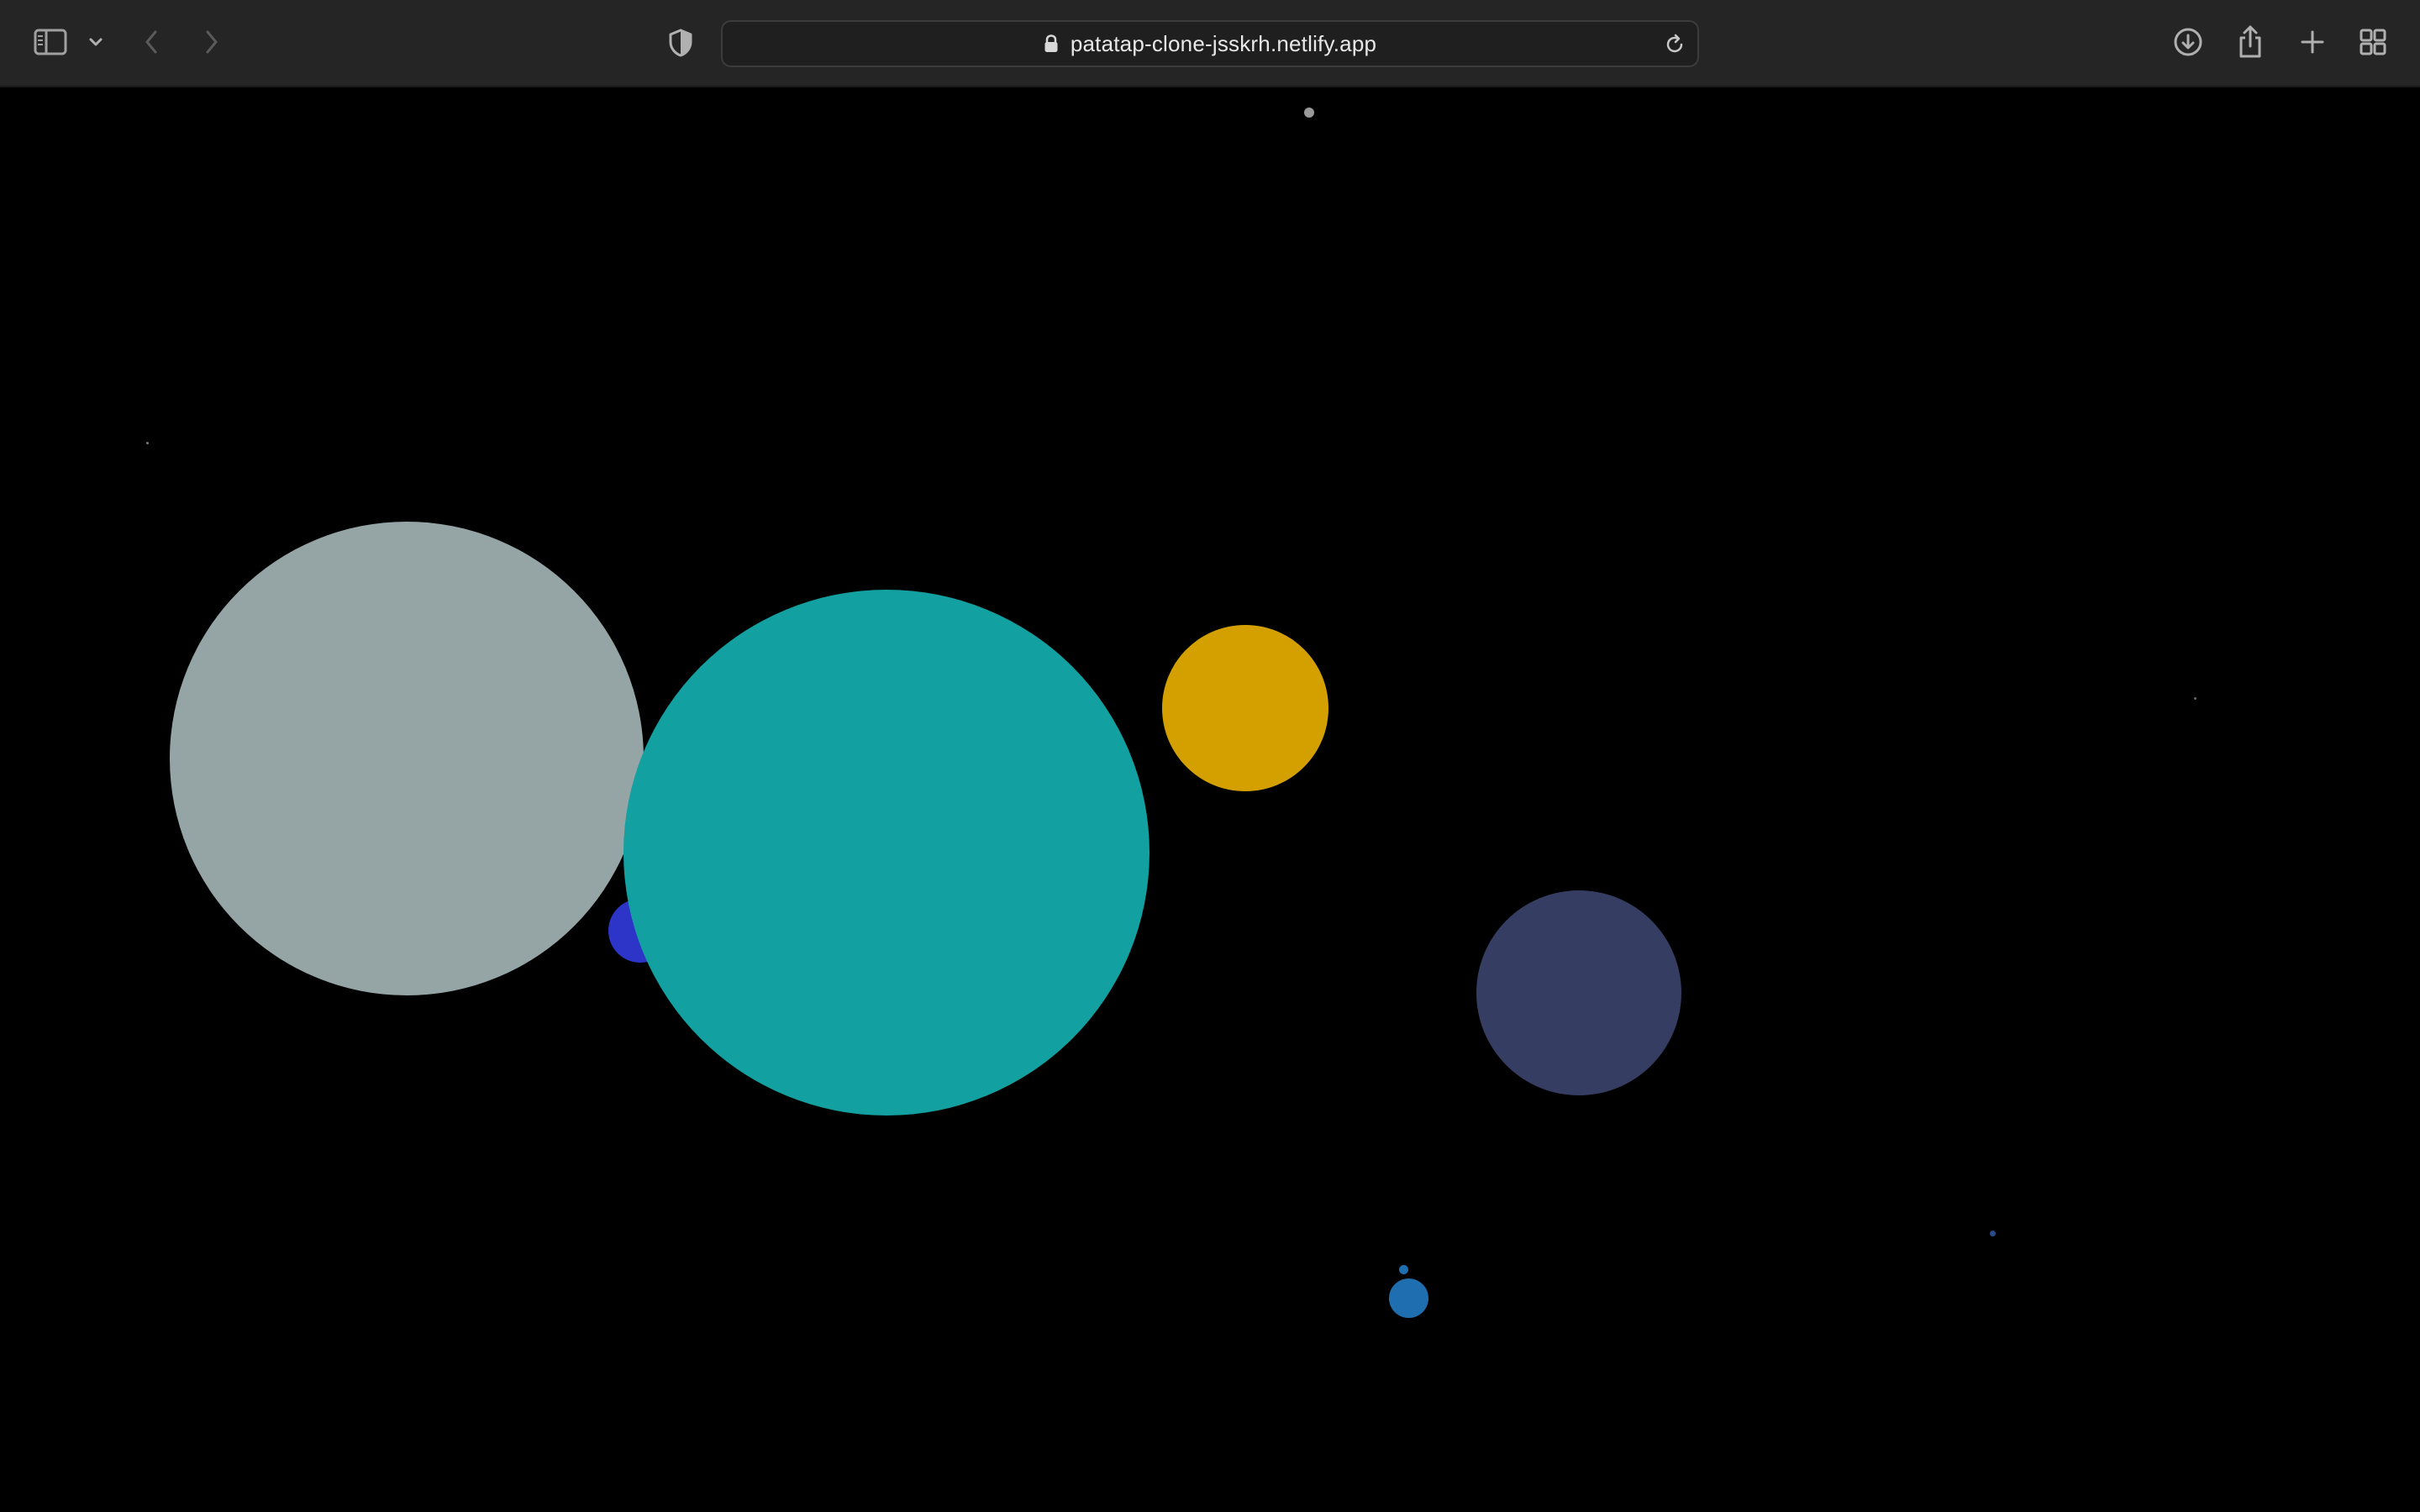 This screenshot has width=2420, height=1512. What do you see at coordinates (151, 42) in the screenshot?
I see `chevron-left-icon` at bounding box center [151, 42].